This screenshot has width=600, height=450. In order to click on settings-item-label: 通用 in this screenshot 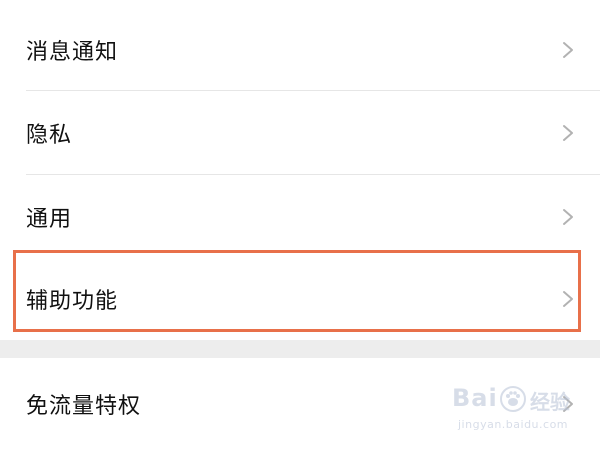, I will do `click(49, 219)`.